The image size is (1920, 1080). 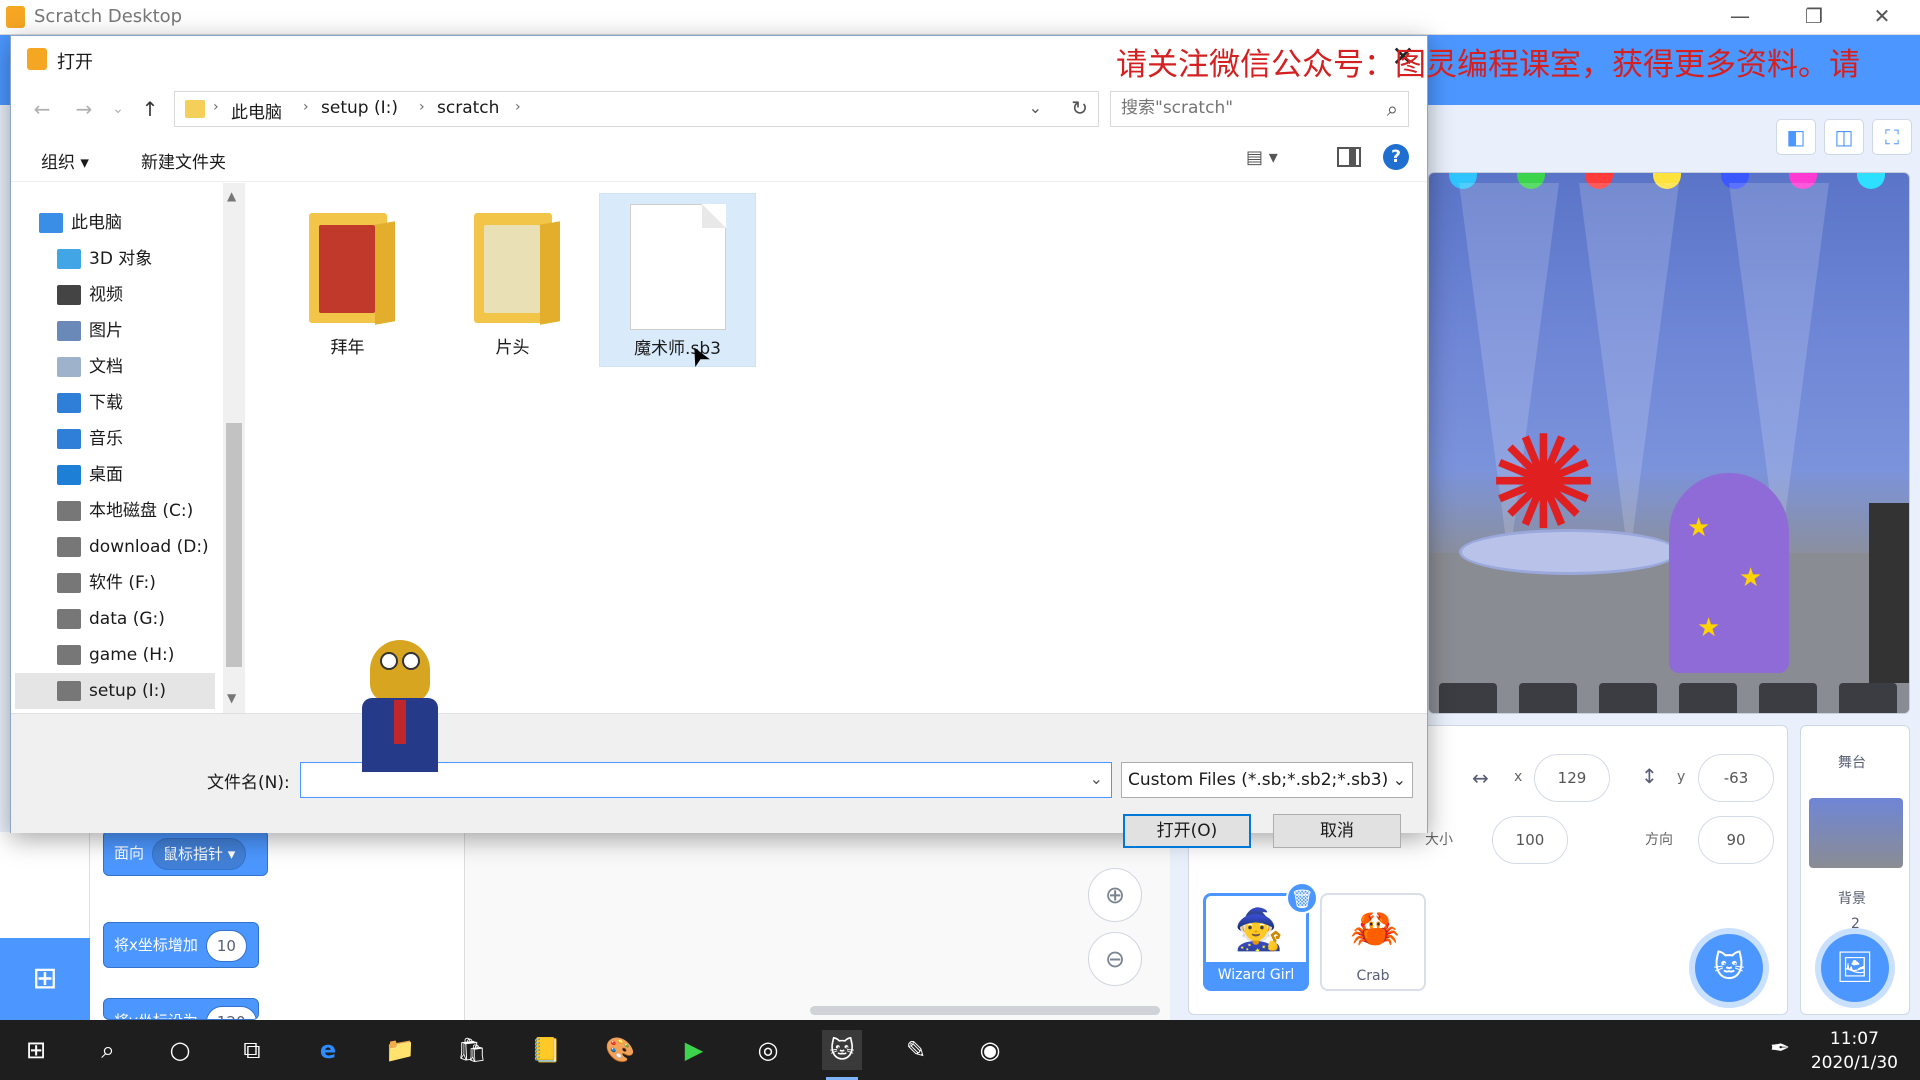 What do you see at coordinates (65, 160) in the screenshot?
I see `organize-menu: 组织 ▾` at bounding box center [65, 160].